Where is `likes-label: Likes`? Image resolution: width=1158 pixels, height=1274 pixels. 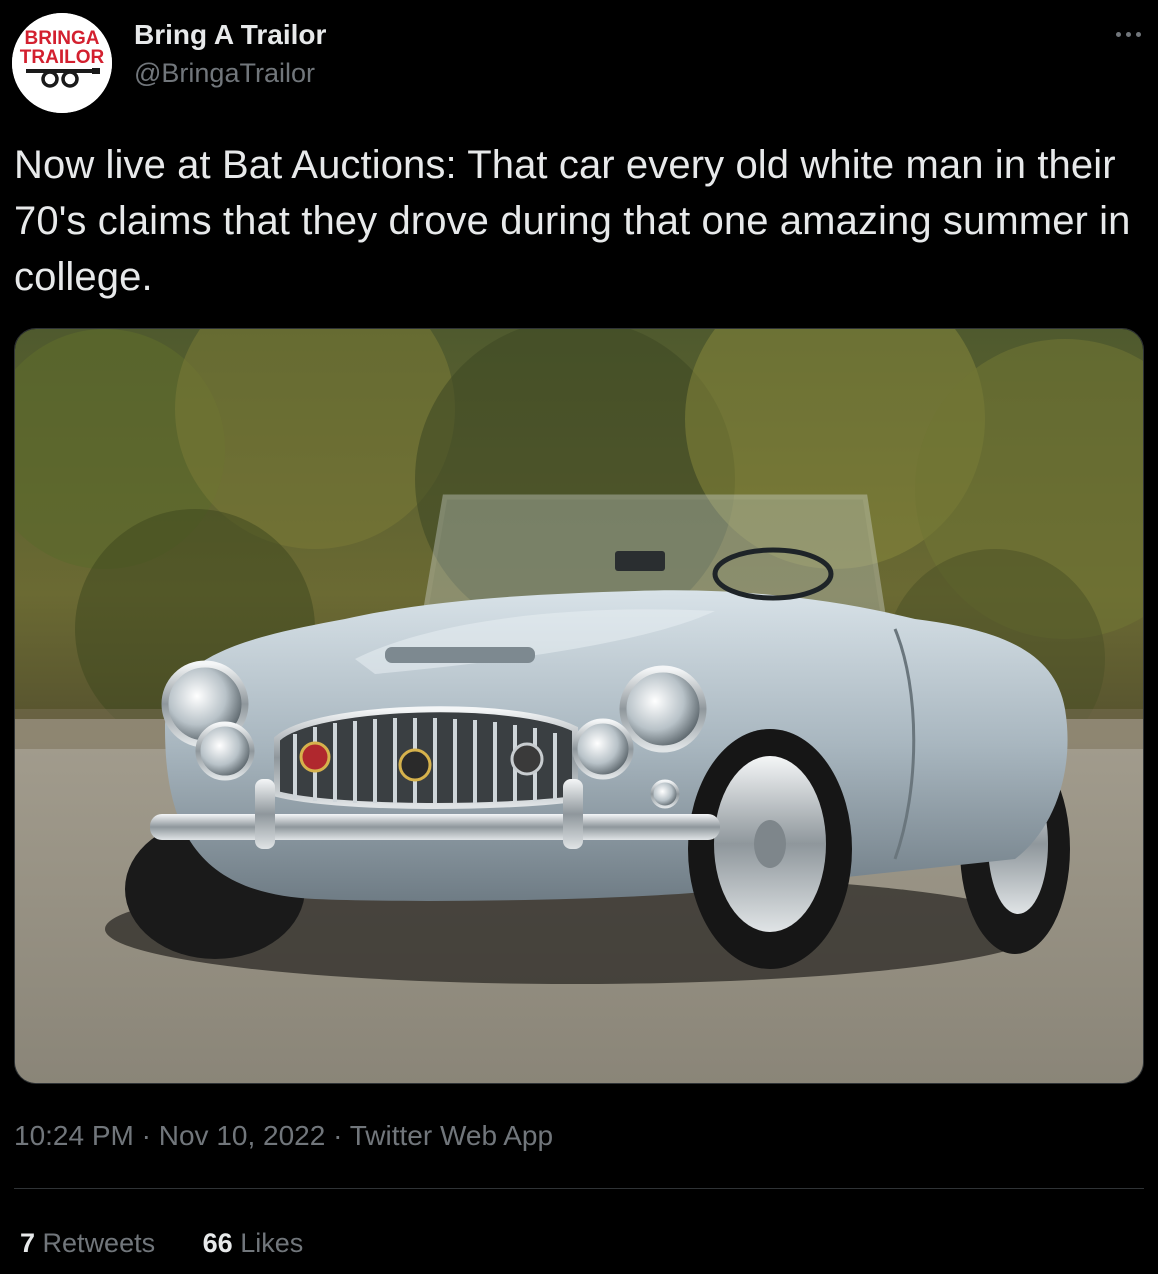 likes-label: Likes is located at coordinates (272, 1243).